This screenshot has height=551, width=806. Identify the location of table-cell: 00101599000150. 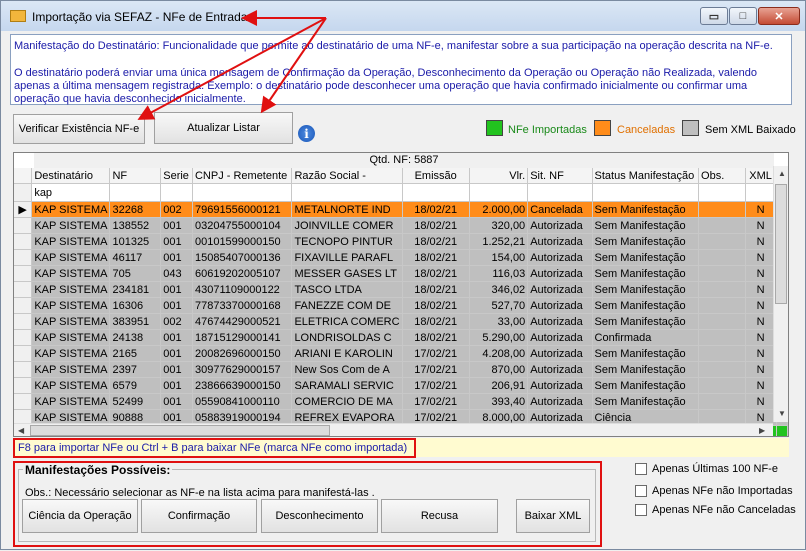
(242, 241).